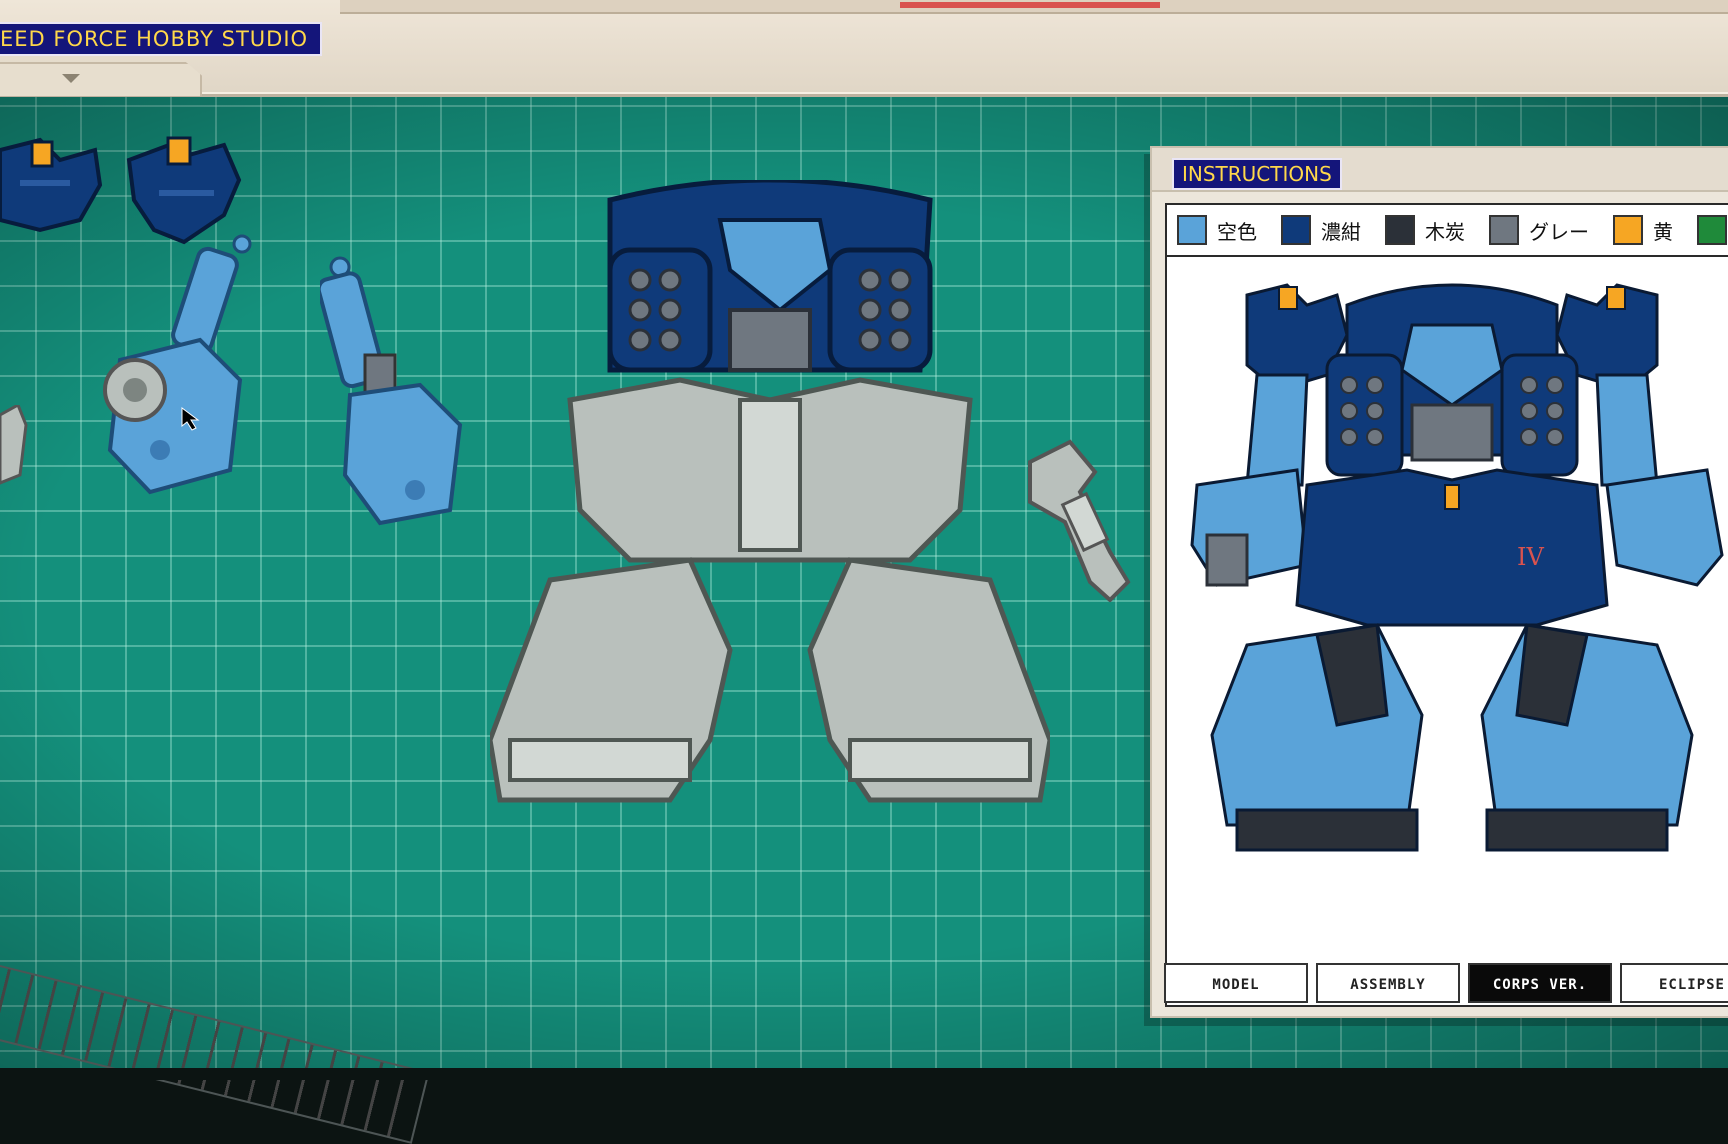  I want to click on chevron-down-icon, so click(71, 78).